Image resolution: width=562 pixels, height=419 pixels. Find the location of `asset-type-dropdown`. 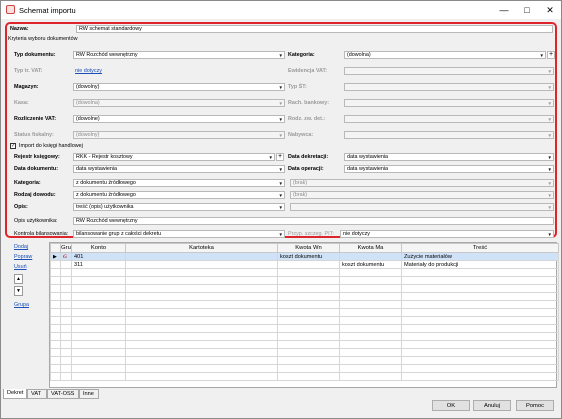

asset-type-dropdown is located at coordinates (449, 87).